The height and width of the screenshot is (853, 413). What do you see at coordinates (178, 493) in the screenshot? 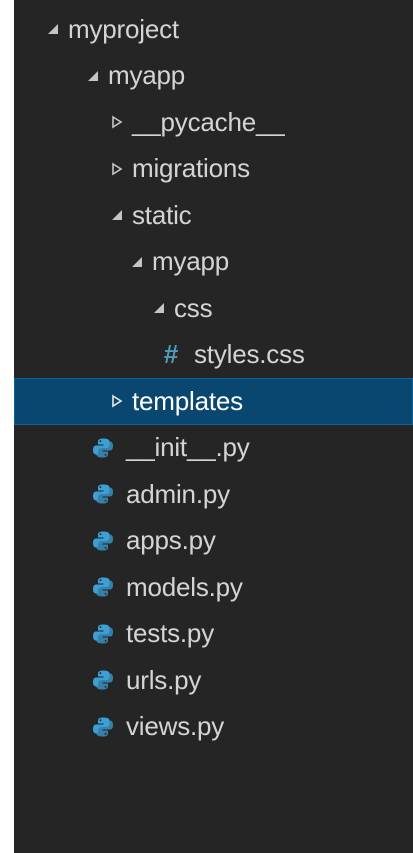
I see `tree-item-label: admin.py` at bounding box center [178, 493].